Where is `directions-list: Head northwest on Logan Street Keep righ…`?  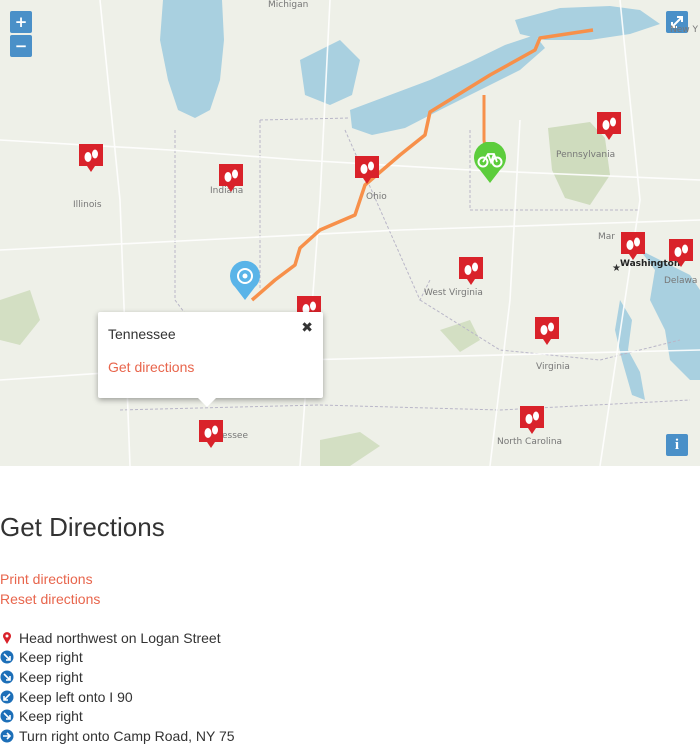 directions-list: Head northwest on Logan Street Keep righ… is located at coordinates (117, 687).